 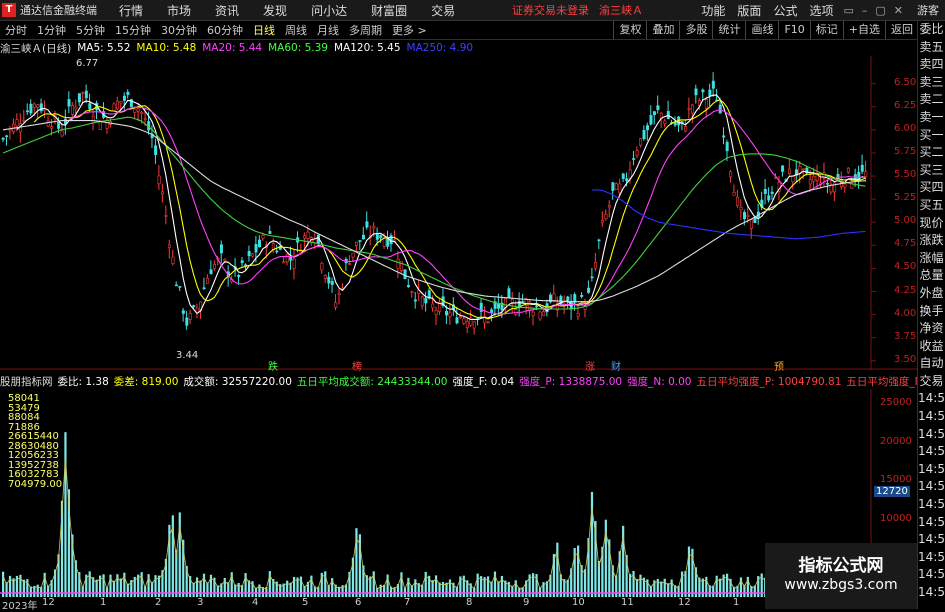 I want to click on side-item: 买三, so click(x=931, y=171).